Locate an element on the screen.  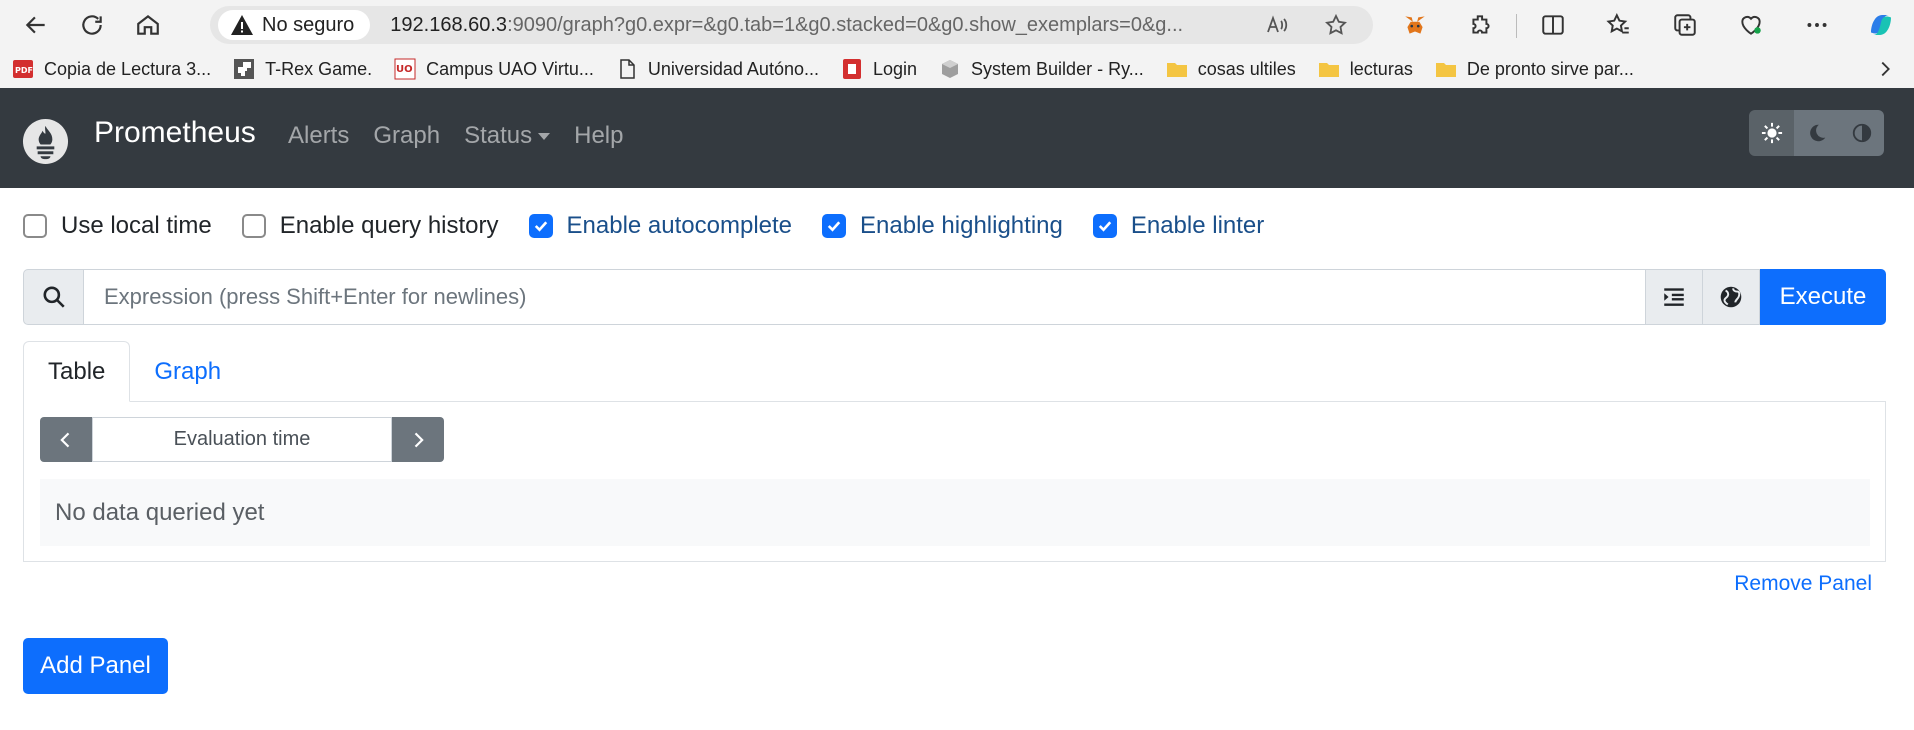
linter-label: Enable linter is located at coordinates (1197, 225).